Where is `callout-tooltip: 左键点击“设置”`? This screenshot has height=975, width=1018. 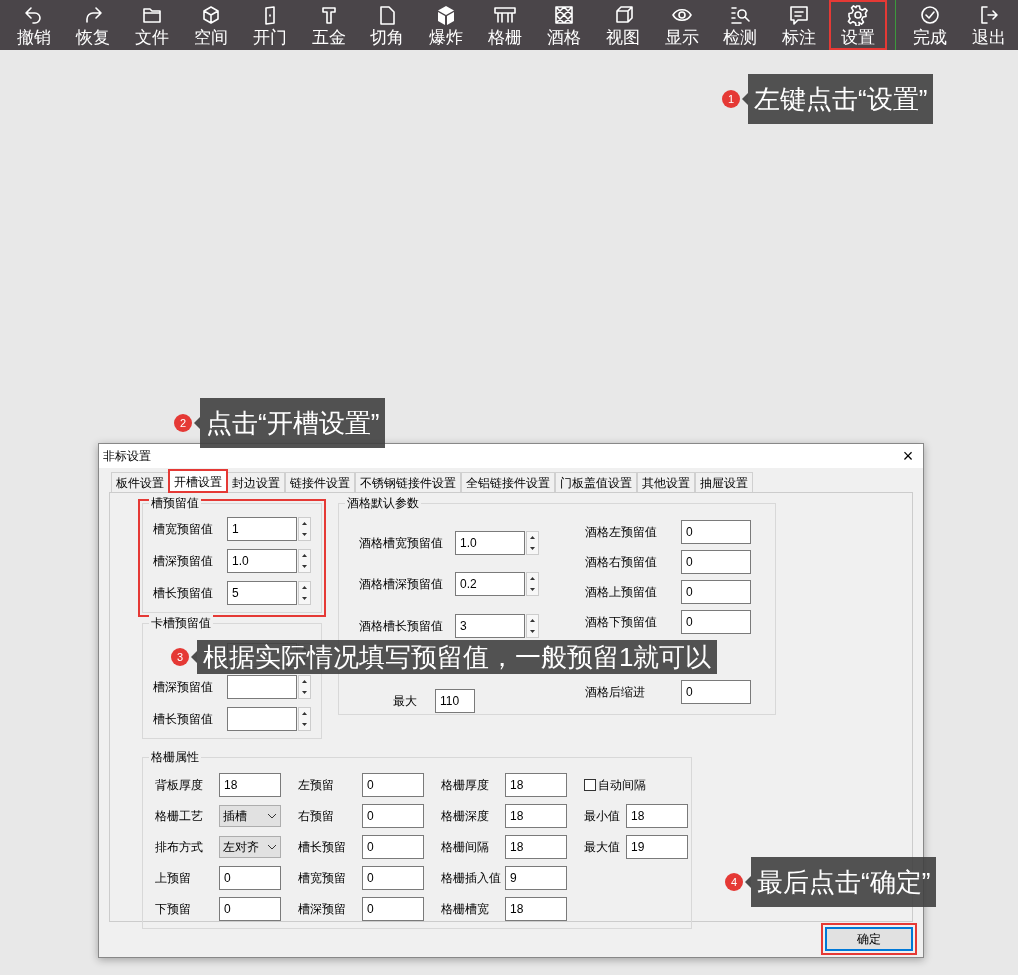
callout-tooltip: 左键点击“设置” is located at coordinates (841, 99).